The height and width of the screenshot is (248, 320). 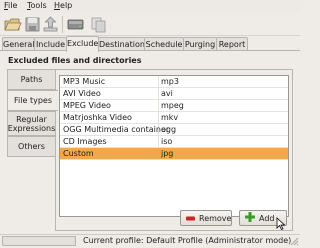 I want to click on remove-icon, so click(x=190, y=218).